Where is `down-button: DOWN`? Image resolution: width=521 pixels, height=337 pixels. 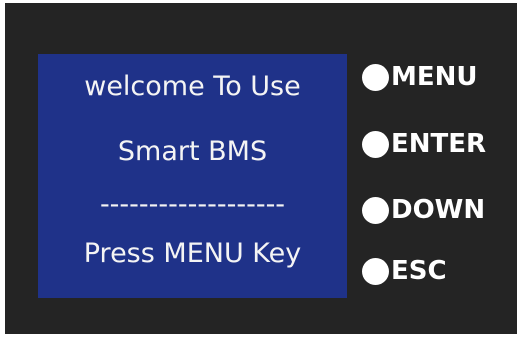 down-button: DOWN is located at coordinates (423, 210).